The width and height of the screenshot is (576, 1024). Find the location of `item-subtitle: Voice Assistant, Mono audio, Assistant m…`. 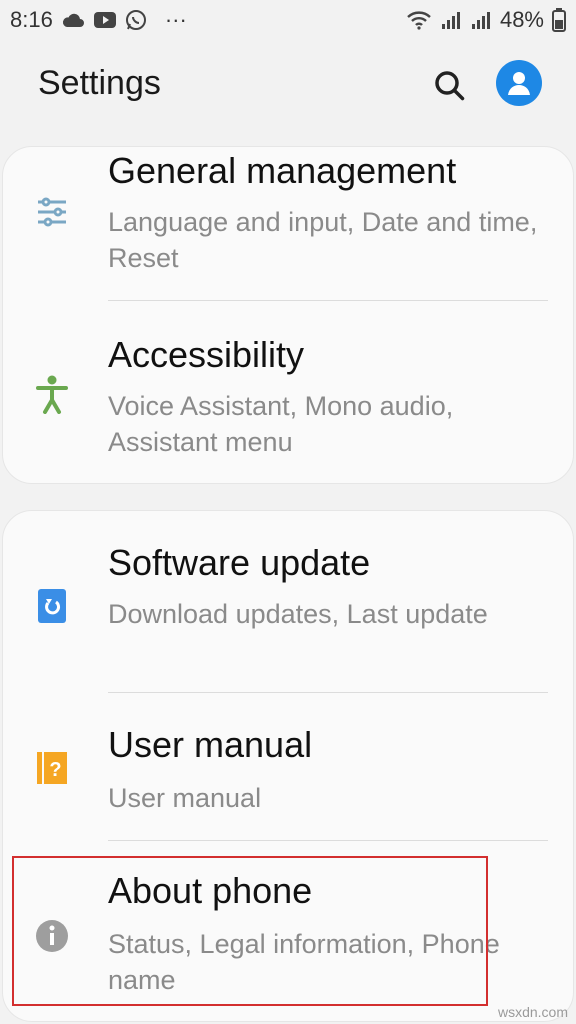

item-subtitle: Voice Assistant, Mono audio, Assistant m… is located at coordinates (281, 424).